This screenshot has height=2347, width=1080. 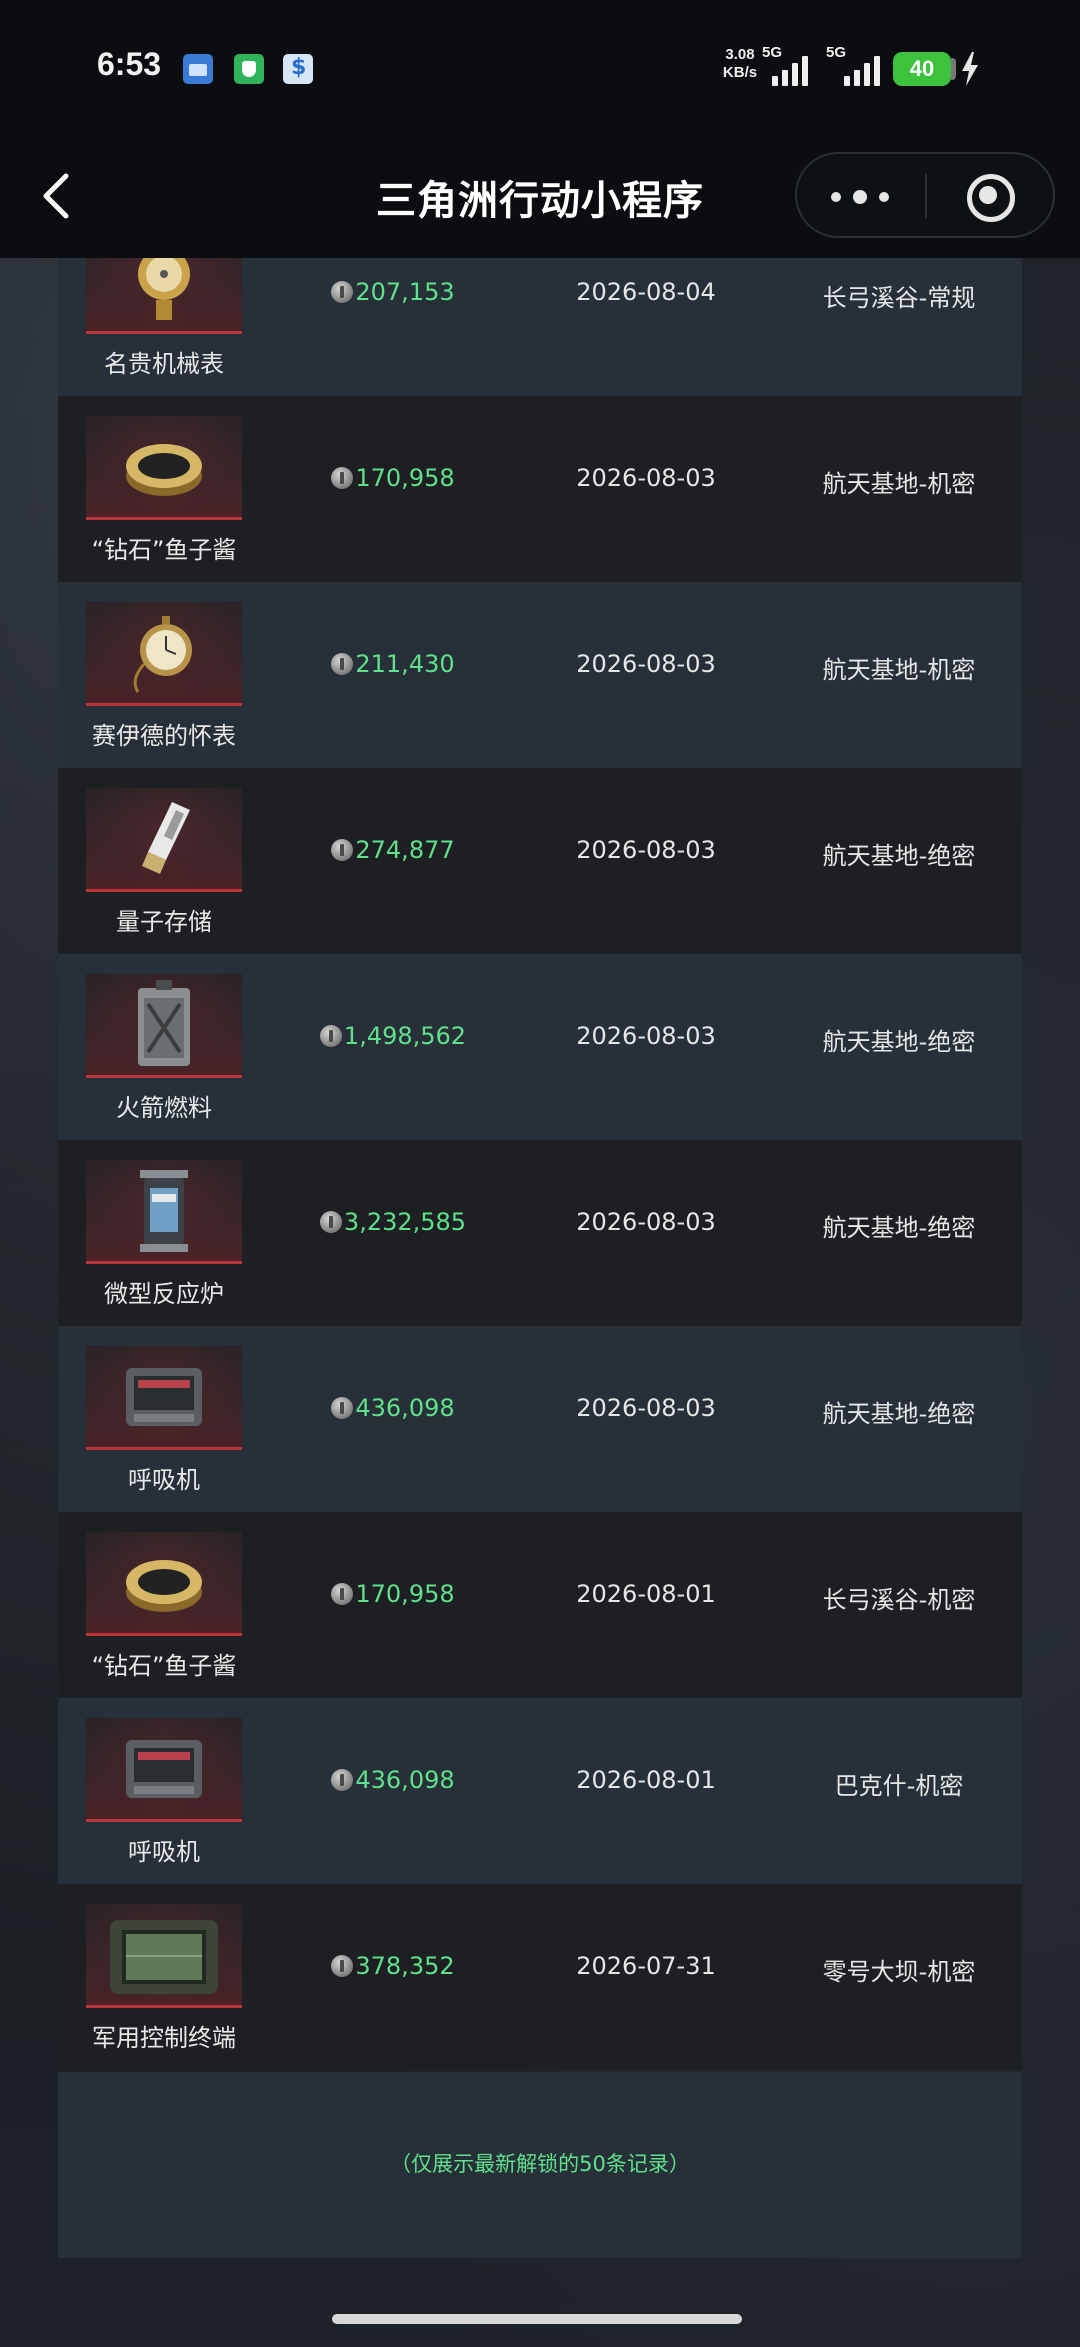 What do you see at coordinates (540, 861) in the screenshot?
I see `record-row: 量子存储 274,877 2026-08-03 航天基地-绝密` at bounding box center [540, 861].